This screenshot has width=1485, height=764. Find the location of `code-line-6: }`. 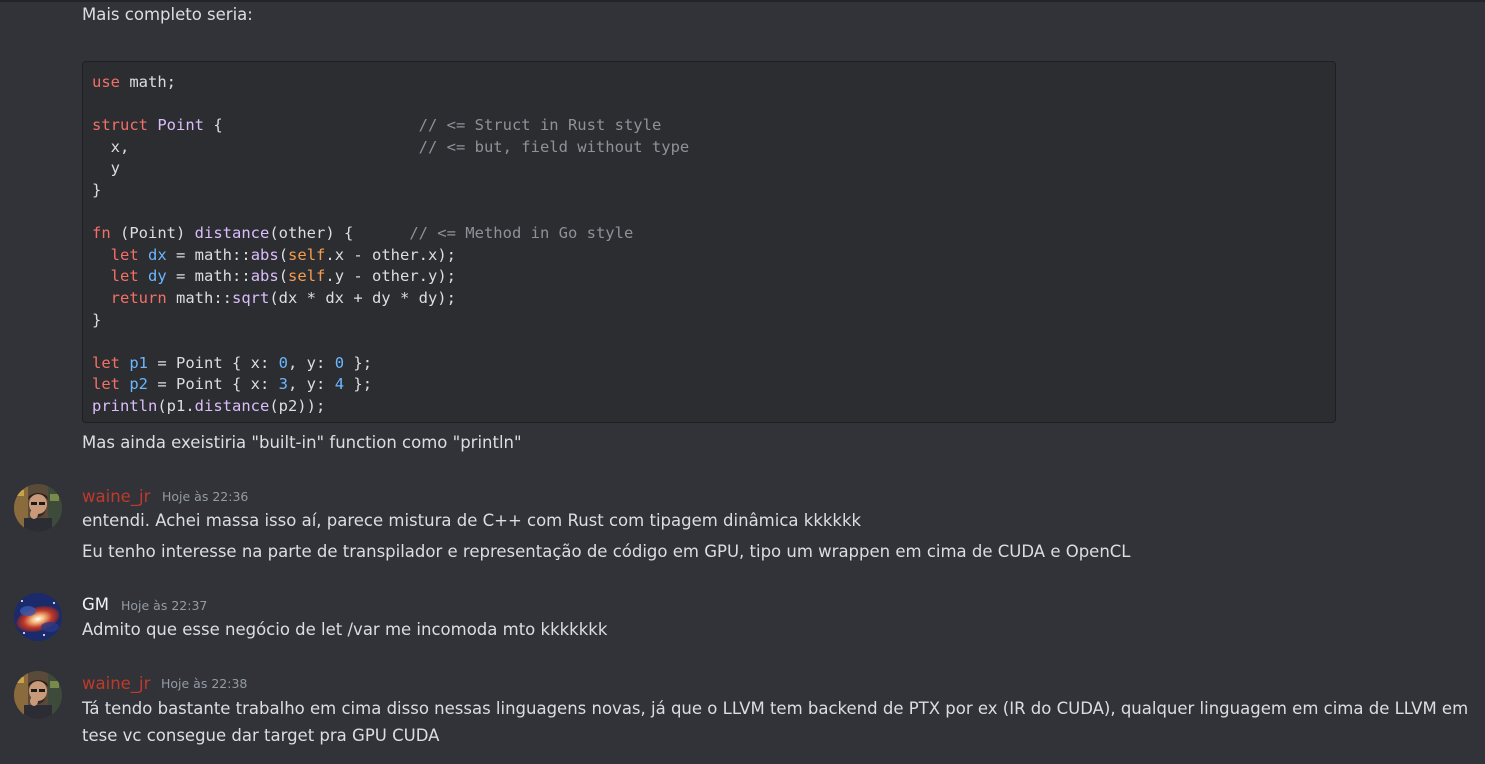

code-line-6: } is located at coordinates (97, 190).